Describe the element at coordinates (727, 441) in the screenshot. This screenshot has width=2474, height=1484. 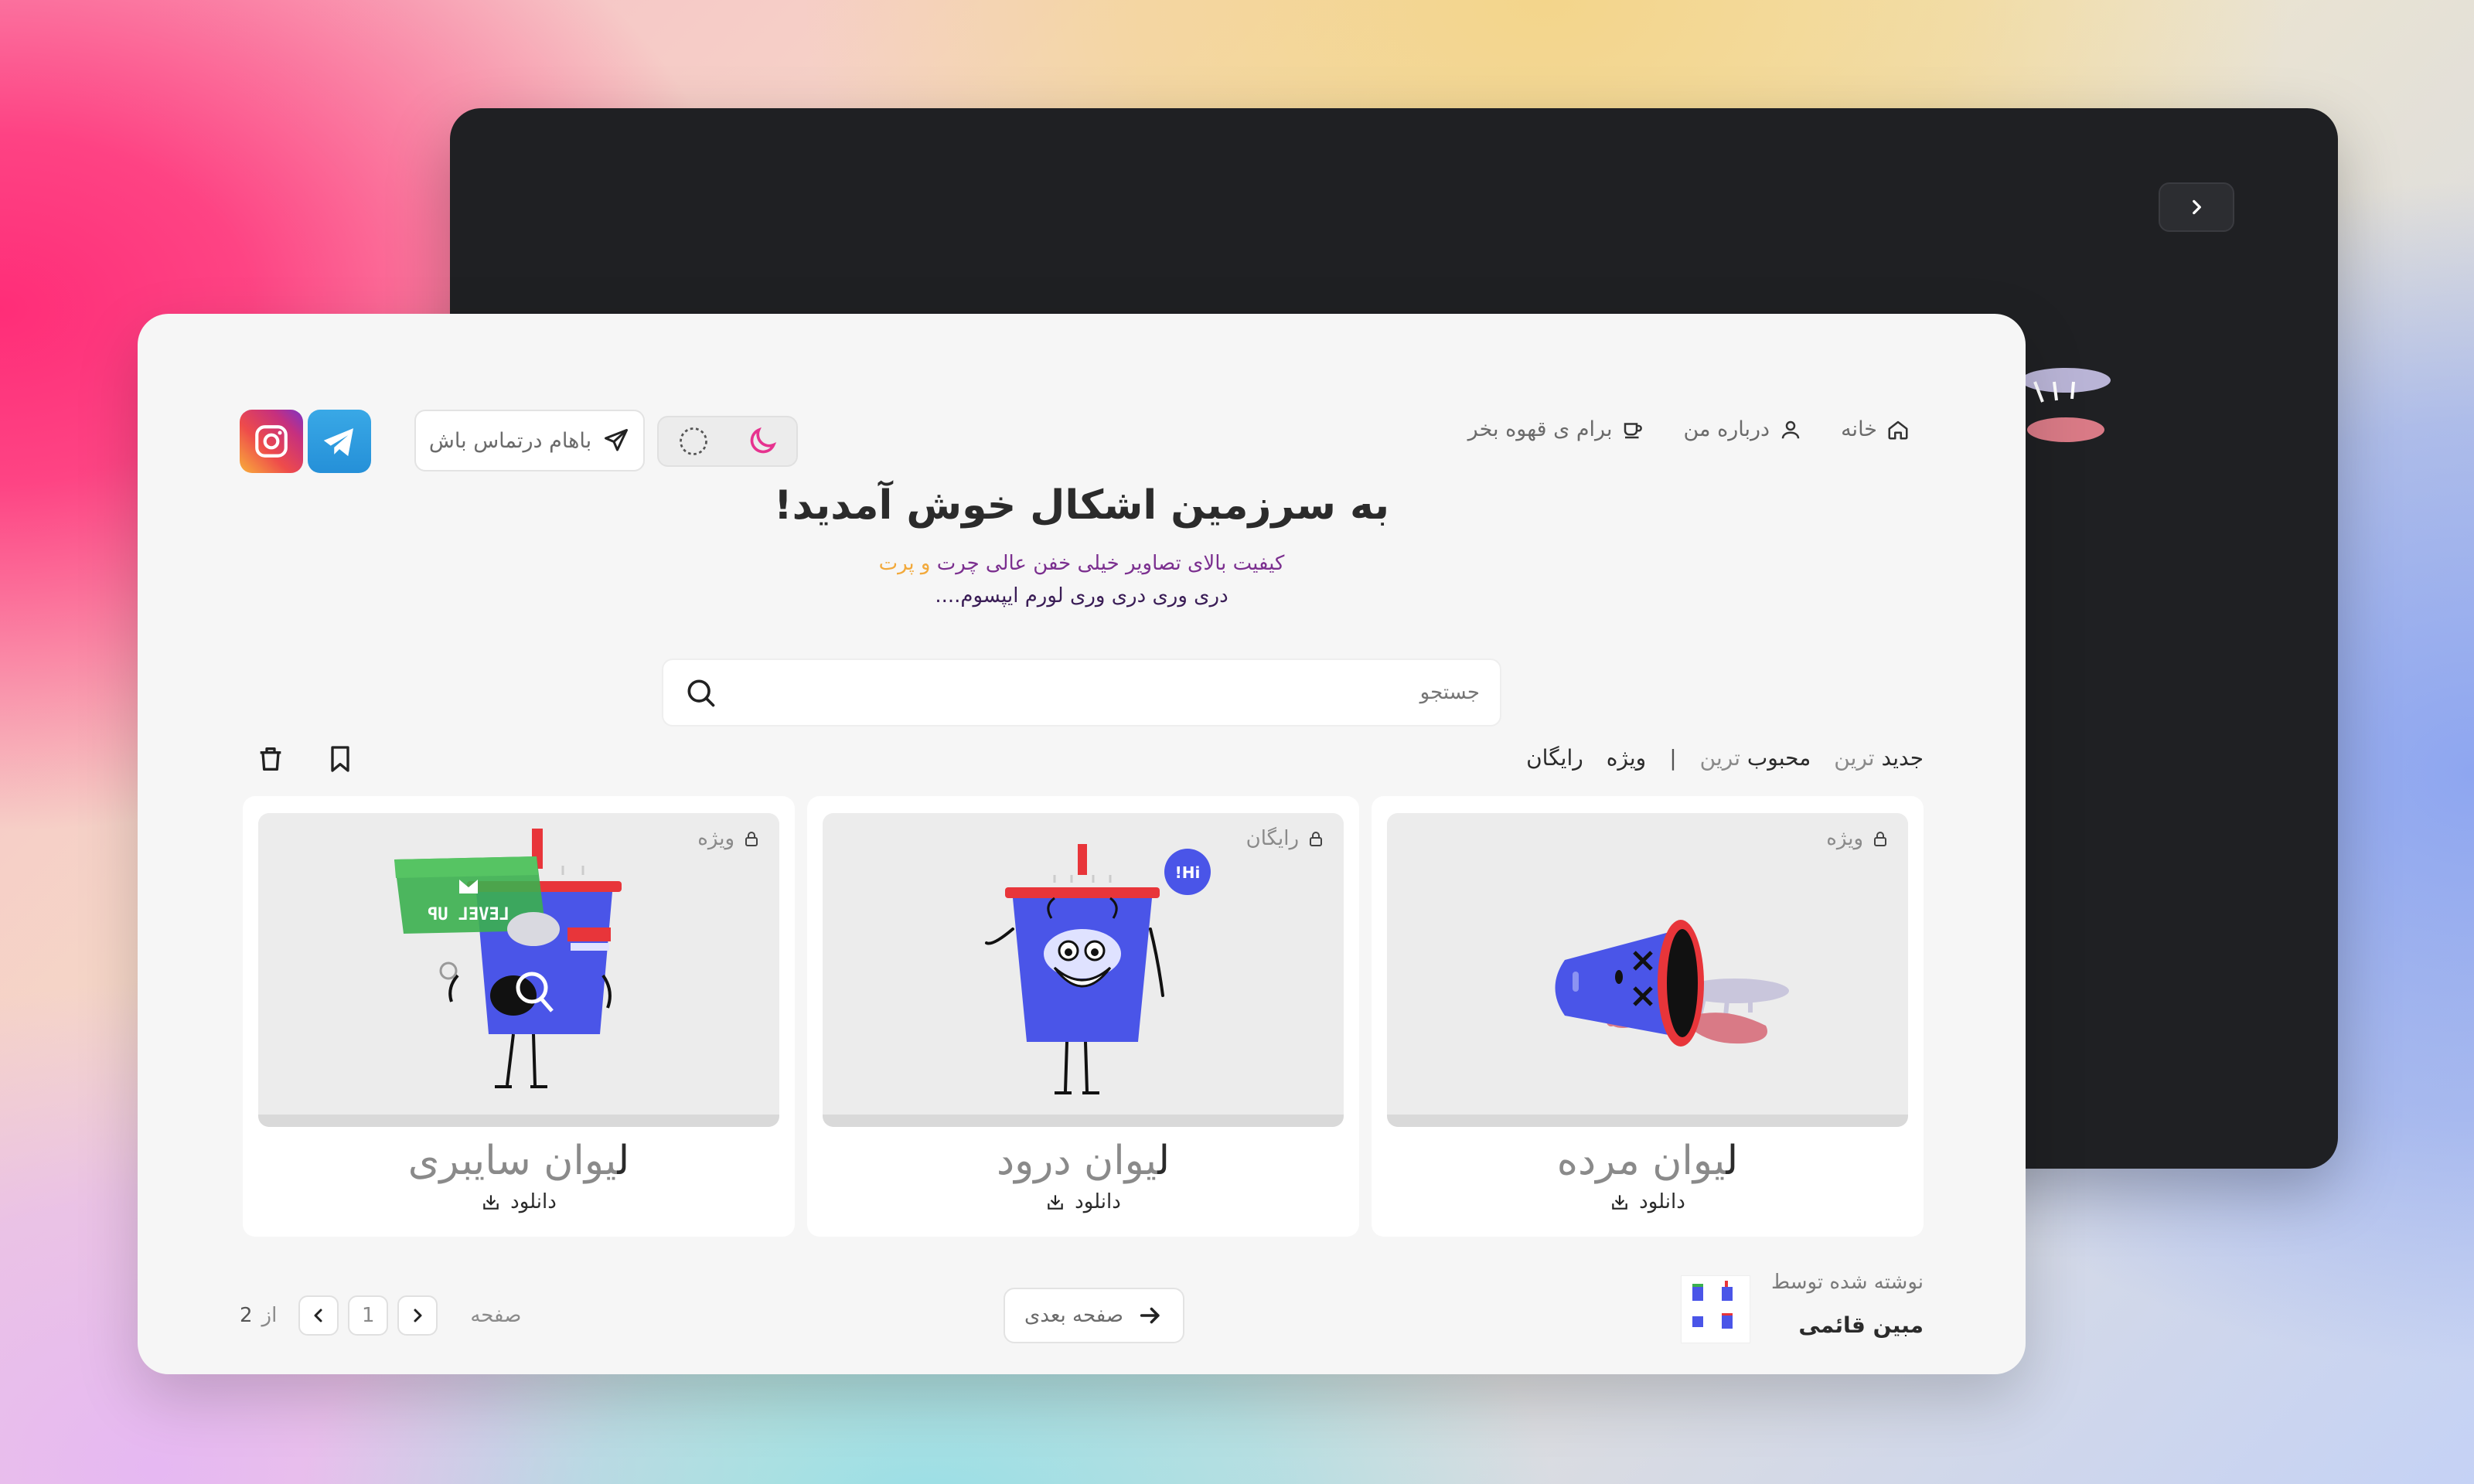
I see `theme-toggle` at that location.